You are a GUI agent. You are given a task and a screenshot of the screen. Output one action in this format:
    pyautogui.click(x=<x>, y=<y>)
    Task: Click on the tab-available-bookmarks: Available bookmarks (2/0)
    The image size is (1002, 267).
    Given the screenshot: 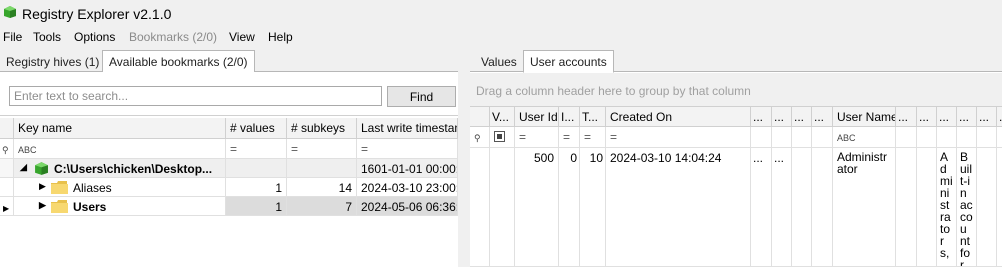 What is the action you would take?
    pyautogui.click(x=178, y=61)
    